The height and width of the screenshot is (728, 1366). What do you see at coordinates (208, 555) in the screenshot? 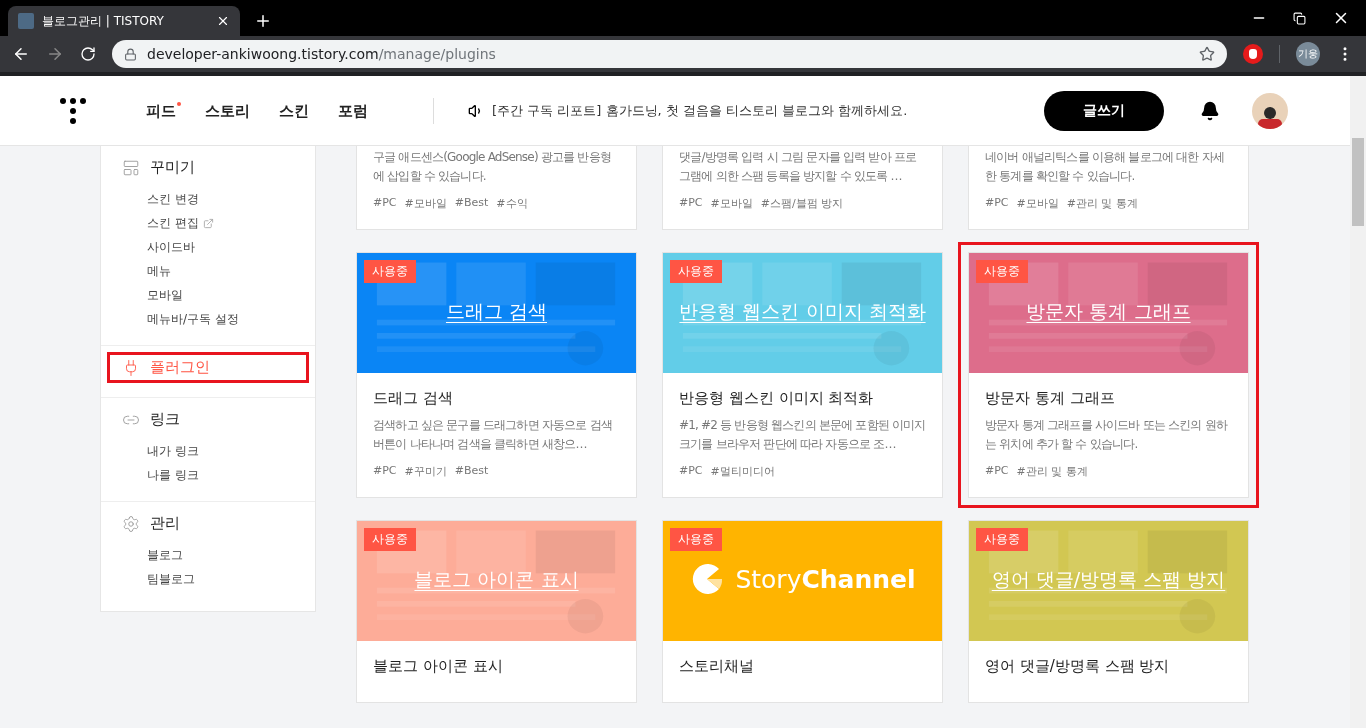
I see `sidebar-item: 블로그` at bounding box center [208, 555].